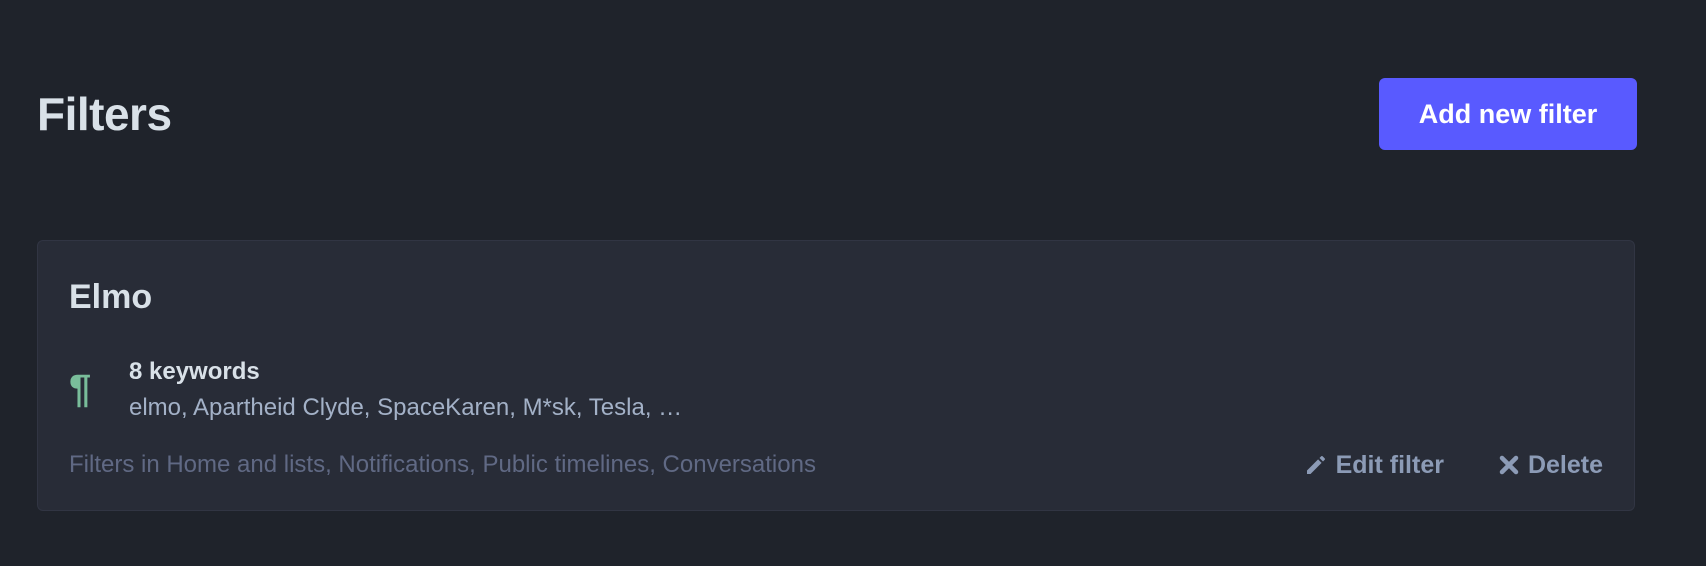  I want to click on keyword-count: 8 keywords, so click(194, 371).